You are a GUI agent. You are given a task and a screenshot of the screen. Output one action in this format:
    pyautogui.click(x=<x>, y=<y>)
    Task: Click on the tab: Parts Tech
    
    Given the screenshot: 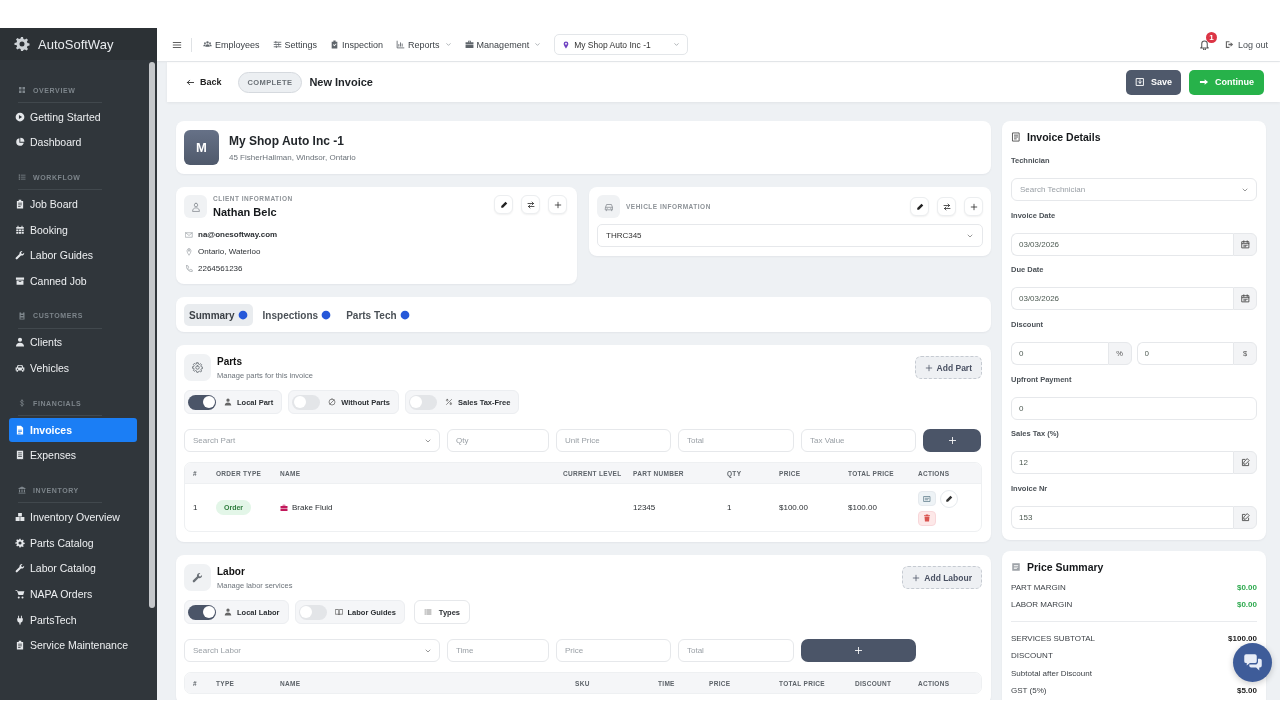 What is the action you would take?
    pyautogui.click(x=378, y=315)
    